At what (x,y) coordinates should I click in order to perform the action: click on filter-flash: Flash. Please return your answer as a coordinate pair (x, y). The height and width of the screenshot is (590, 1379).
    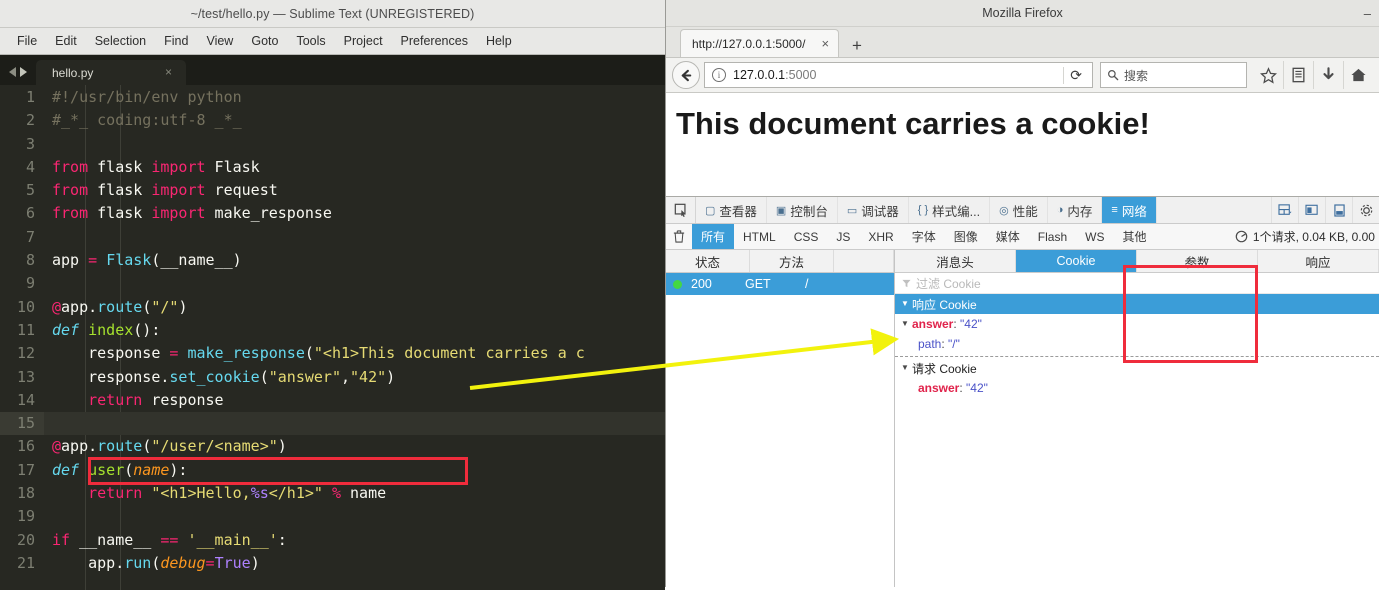
    Looking at the image, I should click on (1052, 236).